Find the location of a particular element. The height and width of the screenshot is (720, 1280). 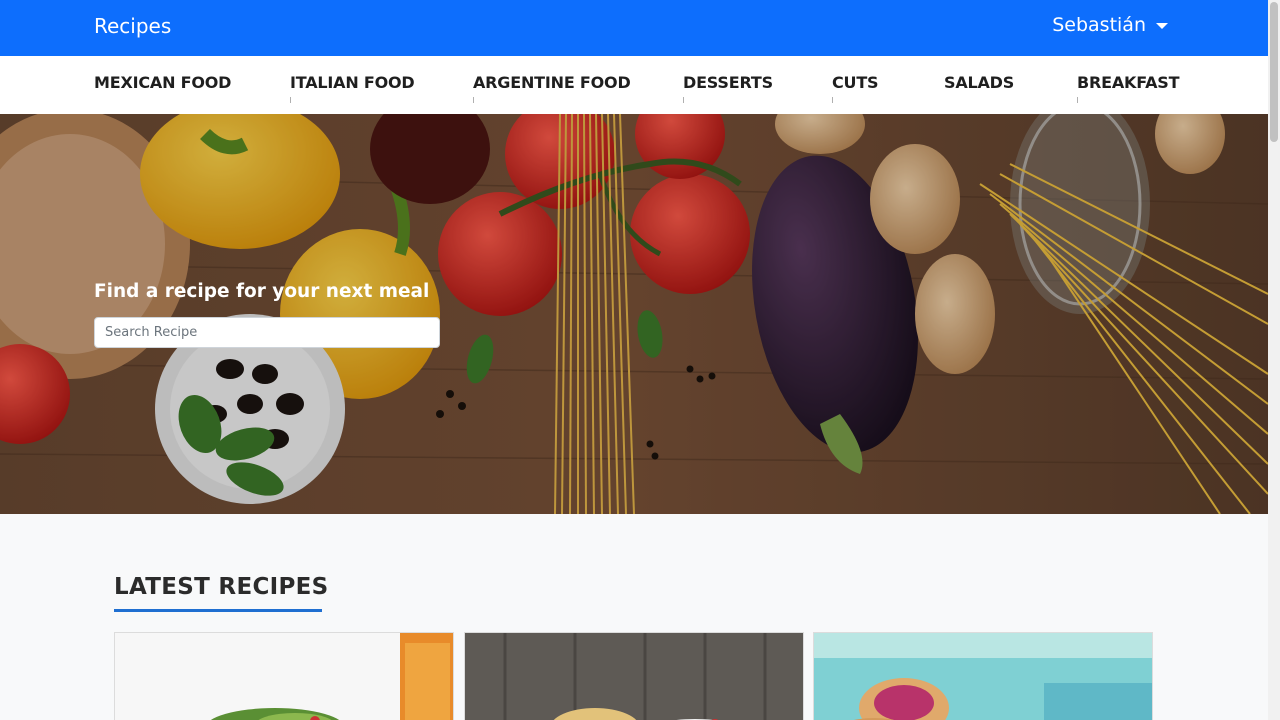

caret-down-icon is located at coordinates (1162, 26).